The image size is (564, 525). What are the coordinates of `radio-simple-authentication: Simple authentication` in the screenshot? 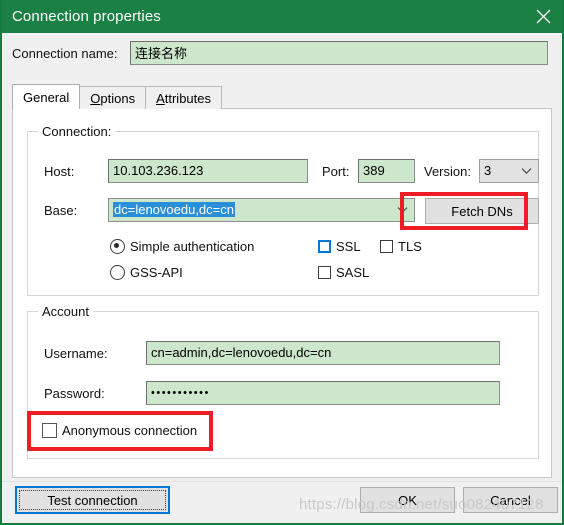 It's located at (182, 246).